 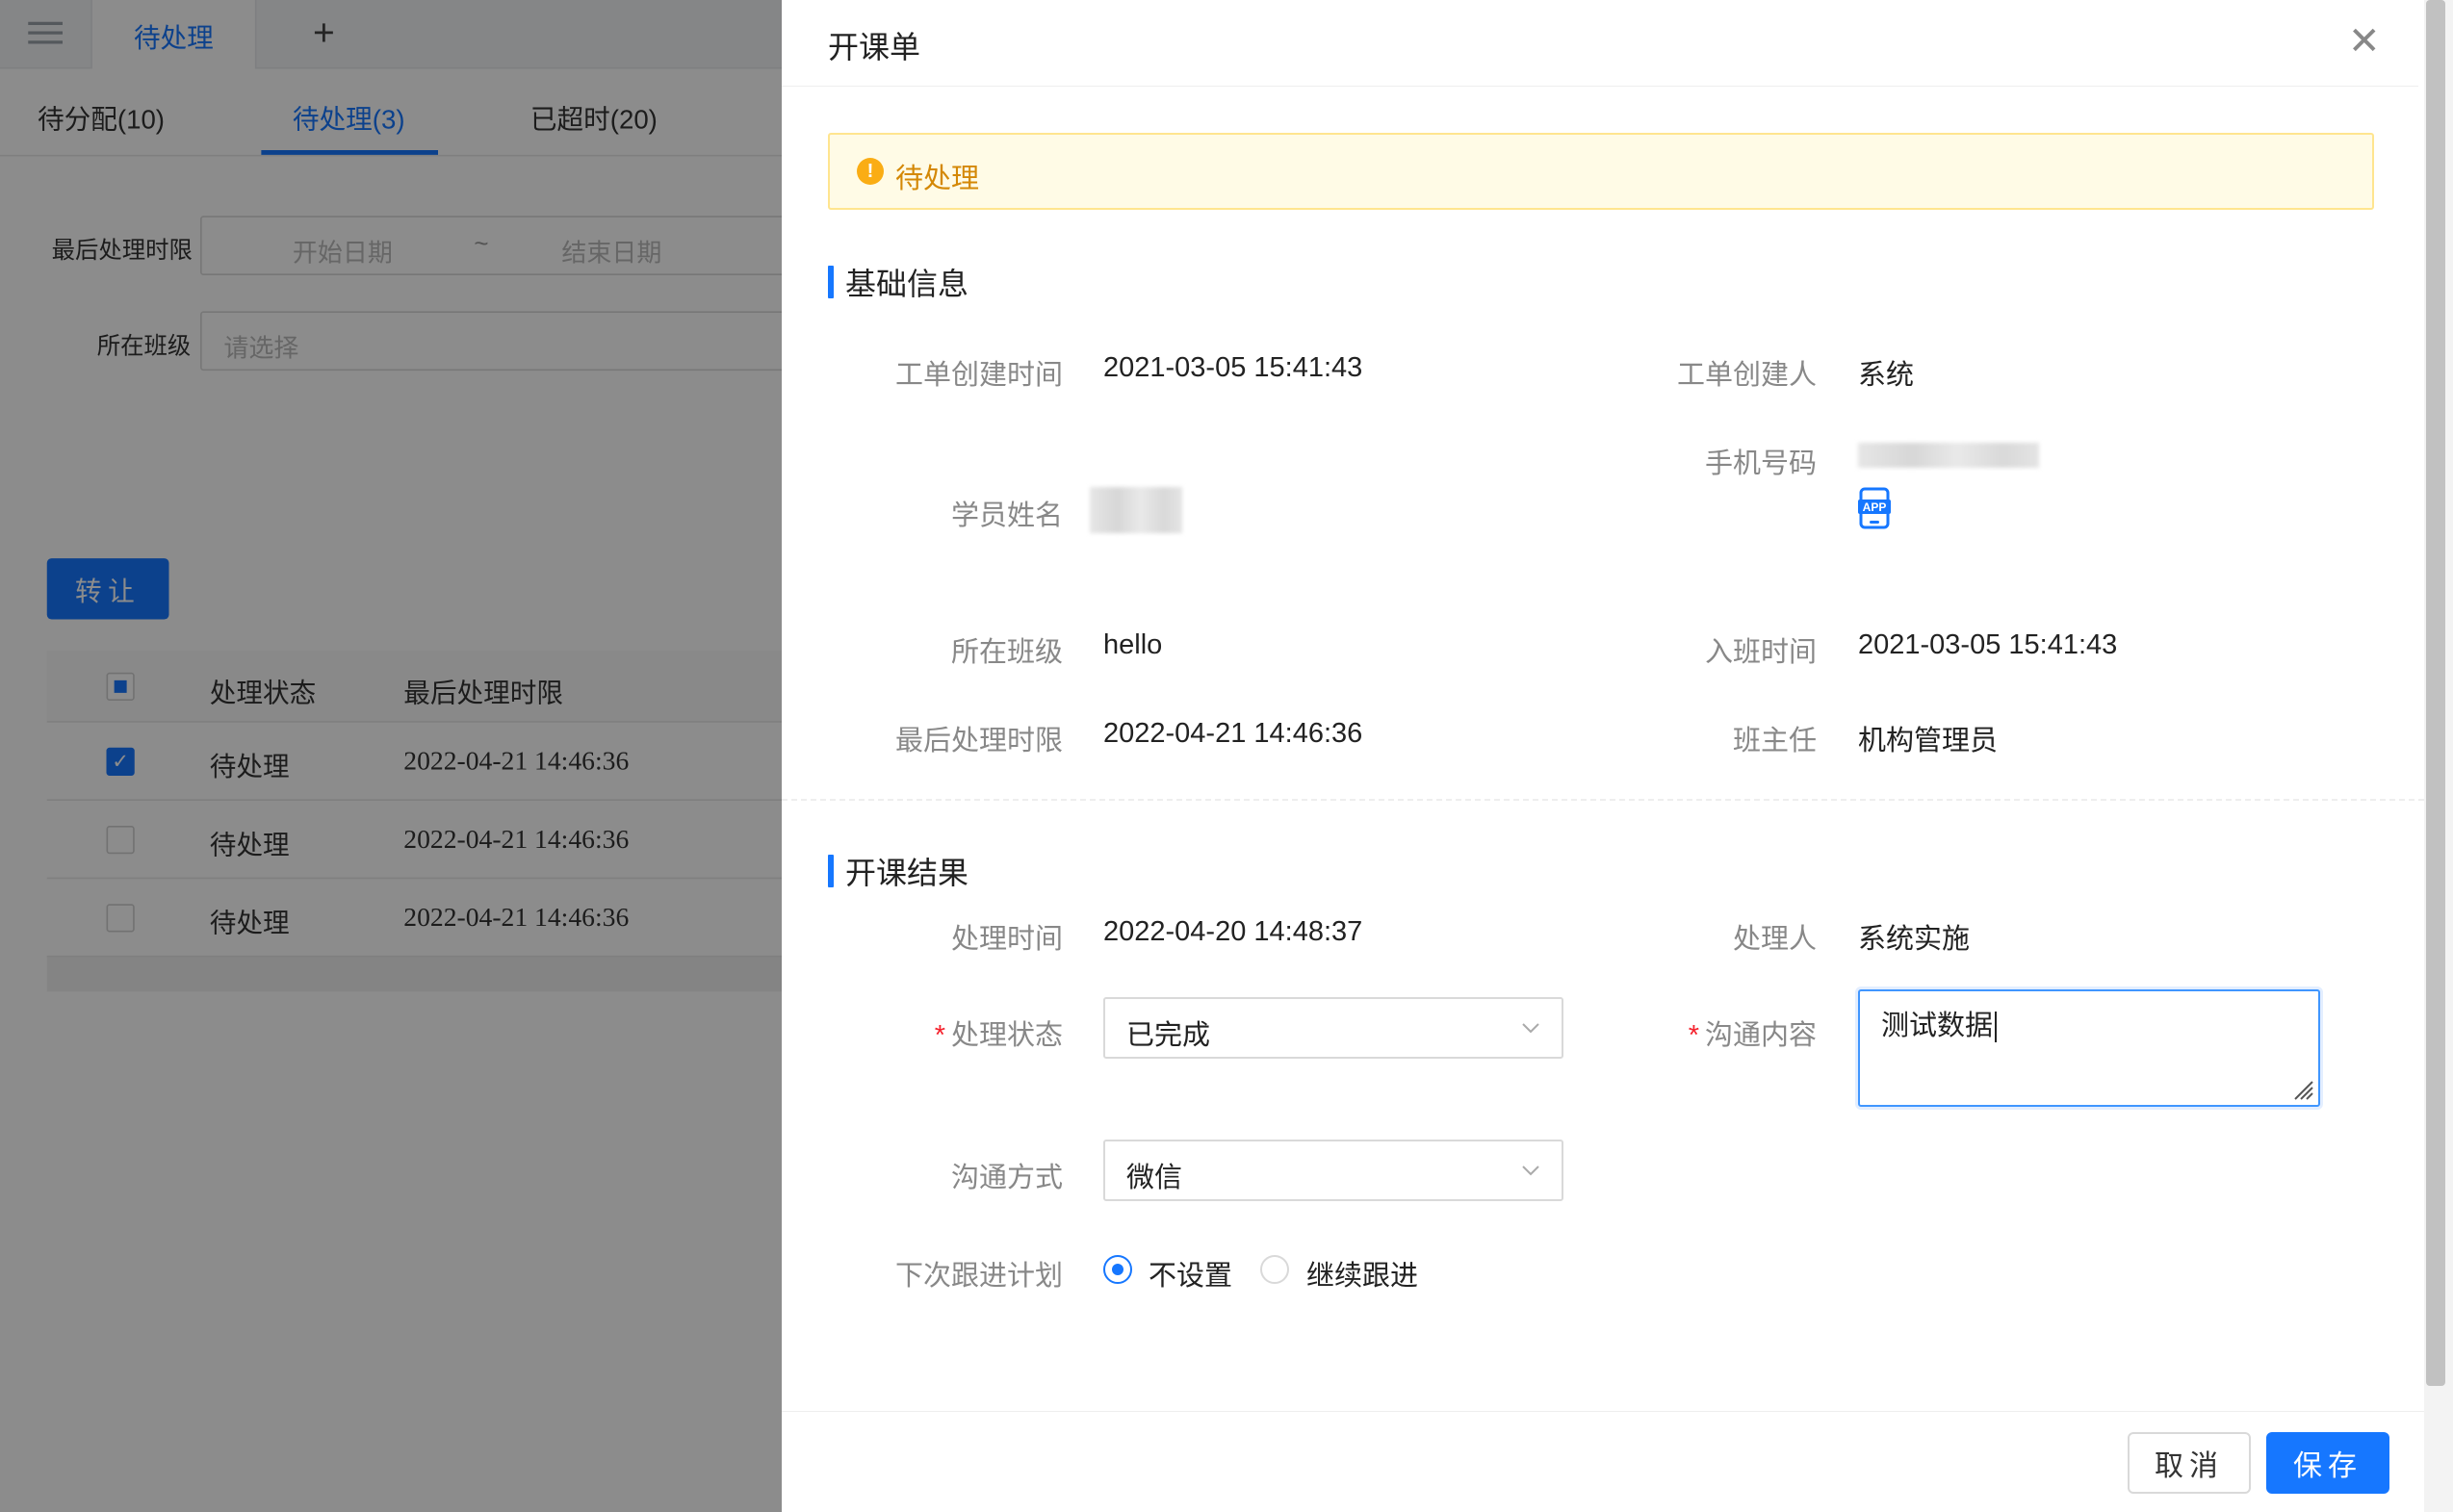 I want to click on close-icon: ✕, so click(x=2364, y=41).